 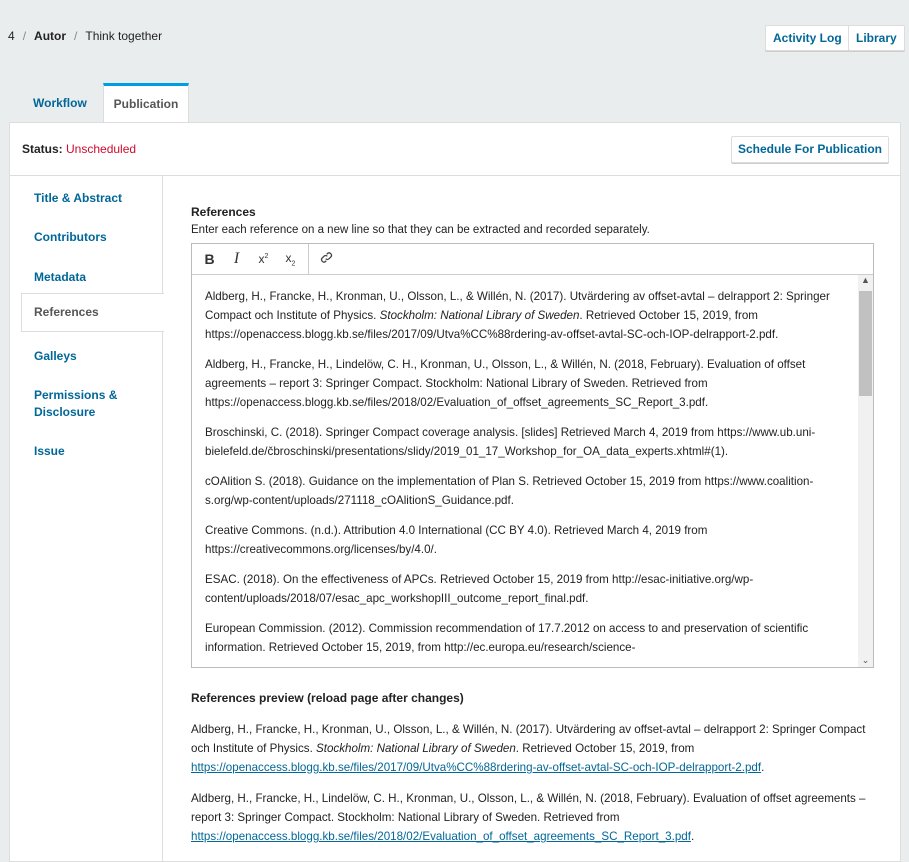 I want to click on breadcrumb-id: 4, so click(x=11, y=36).